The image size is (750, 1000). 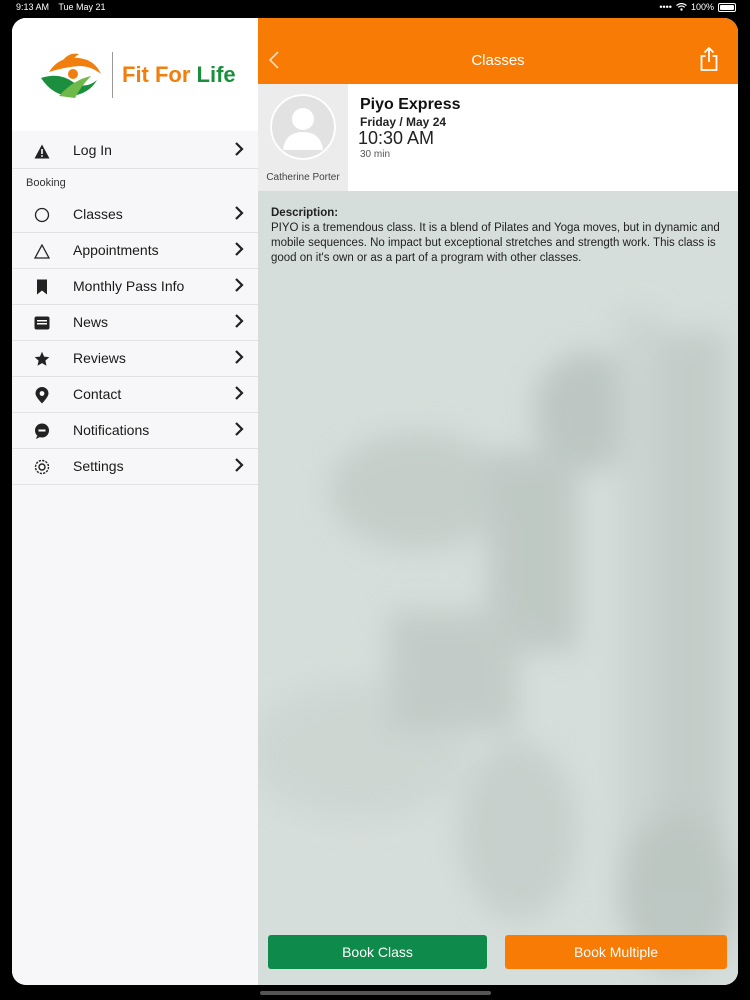 I want to click on circle-icon, so click(x=42, y=215).